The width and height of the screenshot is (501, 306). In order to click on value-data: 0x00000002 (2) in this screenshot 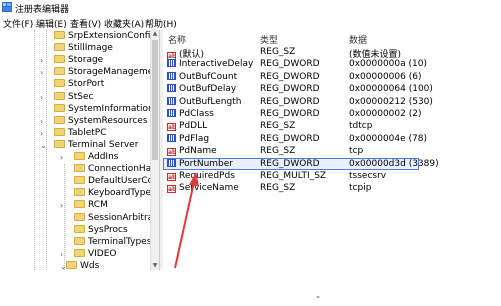, I will do `click(385, 114)`.